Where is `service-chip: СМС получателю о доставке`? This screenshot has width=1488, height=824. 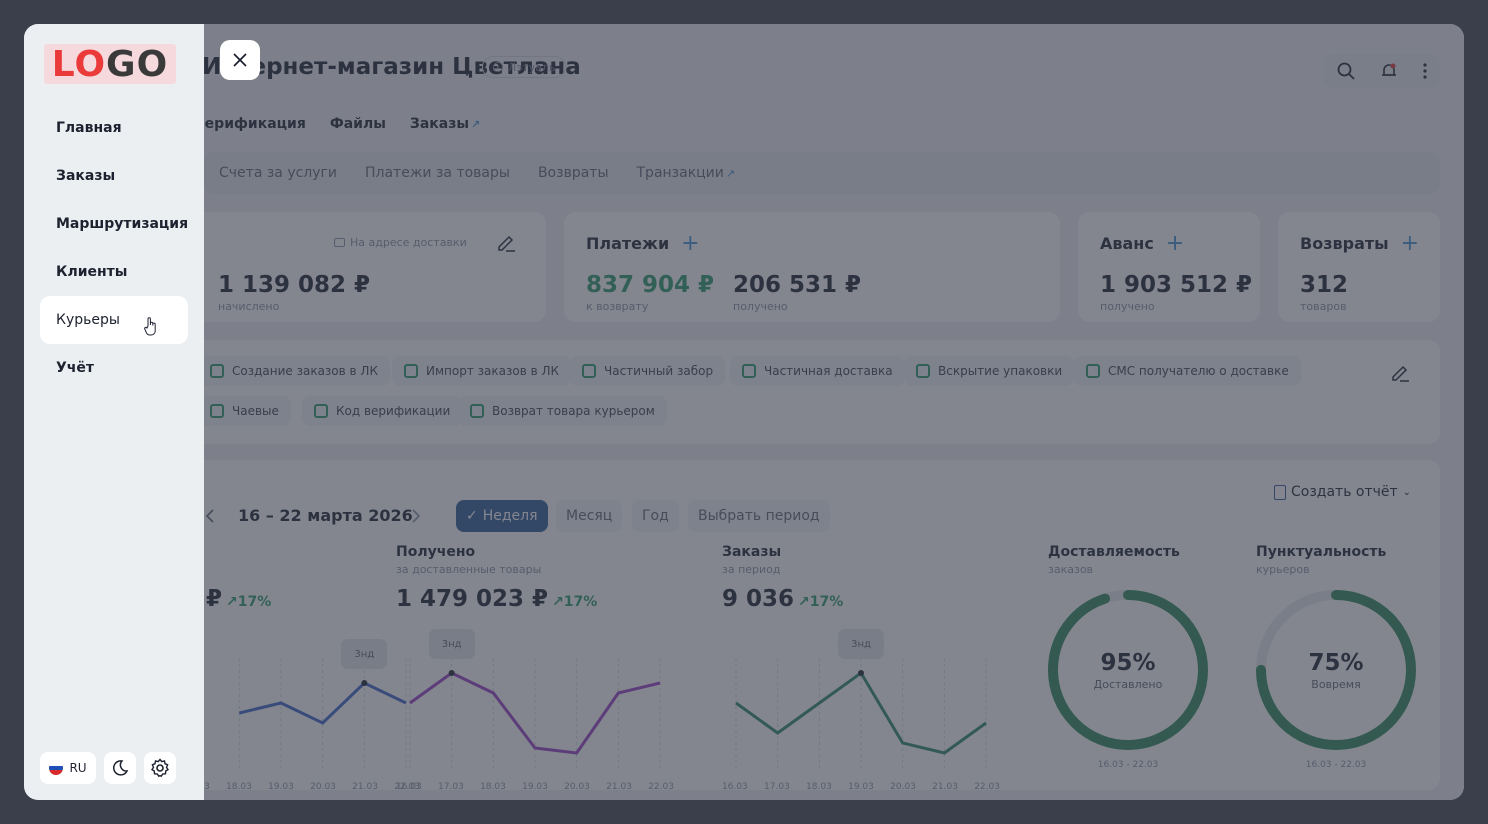 service-chip: СМС получателю о доставке is located at coordinates (1187, 371).